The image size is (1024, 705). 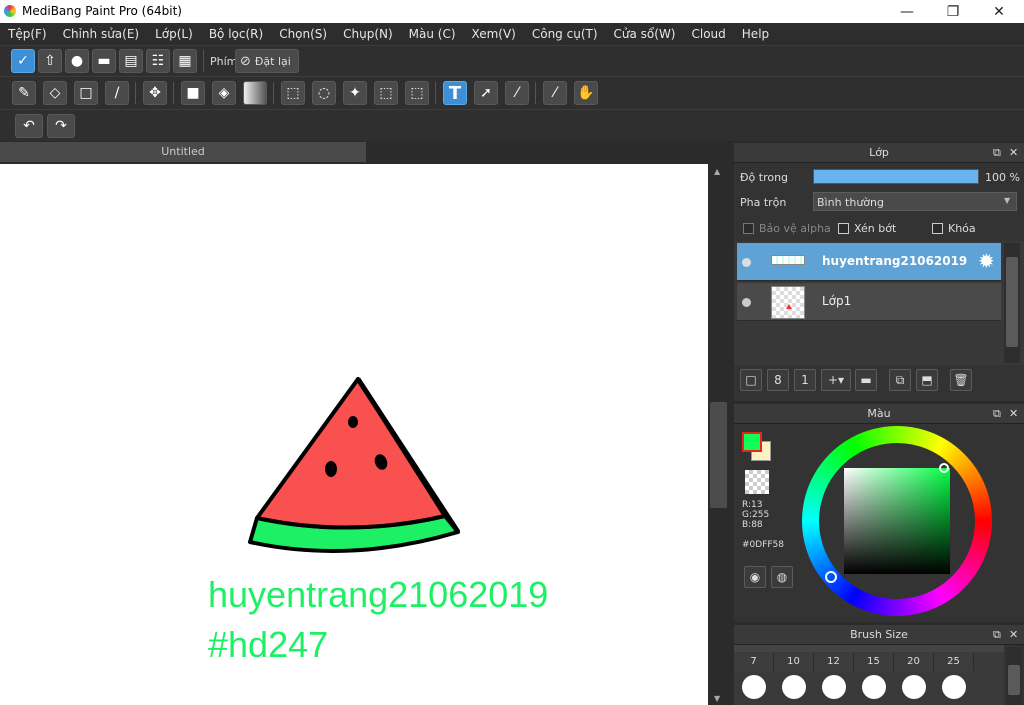 What do you see at coordinates (55, 93) in the screenshot?
I see `eraser-icon: ◇` at bounding box center [55, 93].